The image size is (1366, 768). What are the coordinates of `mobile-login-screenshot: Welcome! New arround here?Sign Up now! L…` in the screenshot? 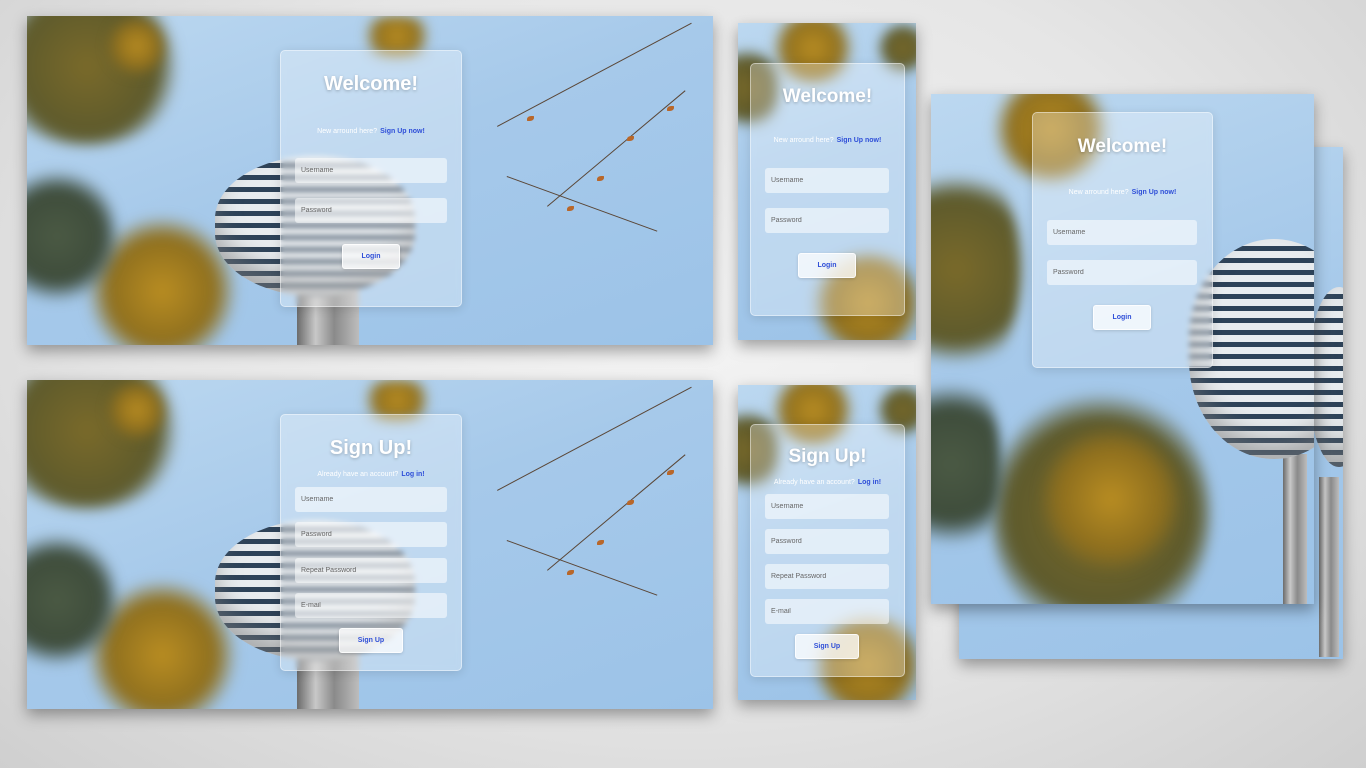 It's located at (827, 181).